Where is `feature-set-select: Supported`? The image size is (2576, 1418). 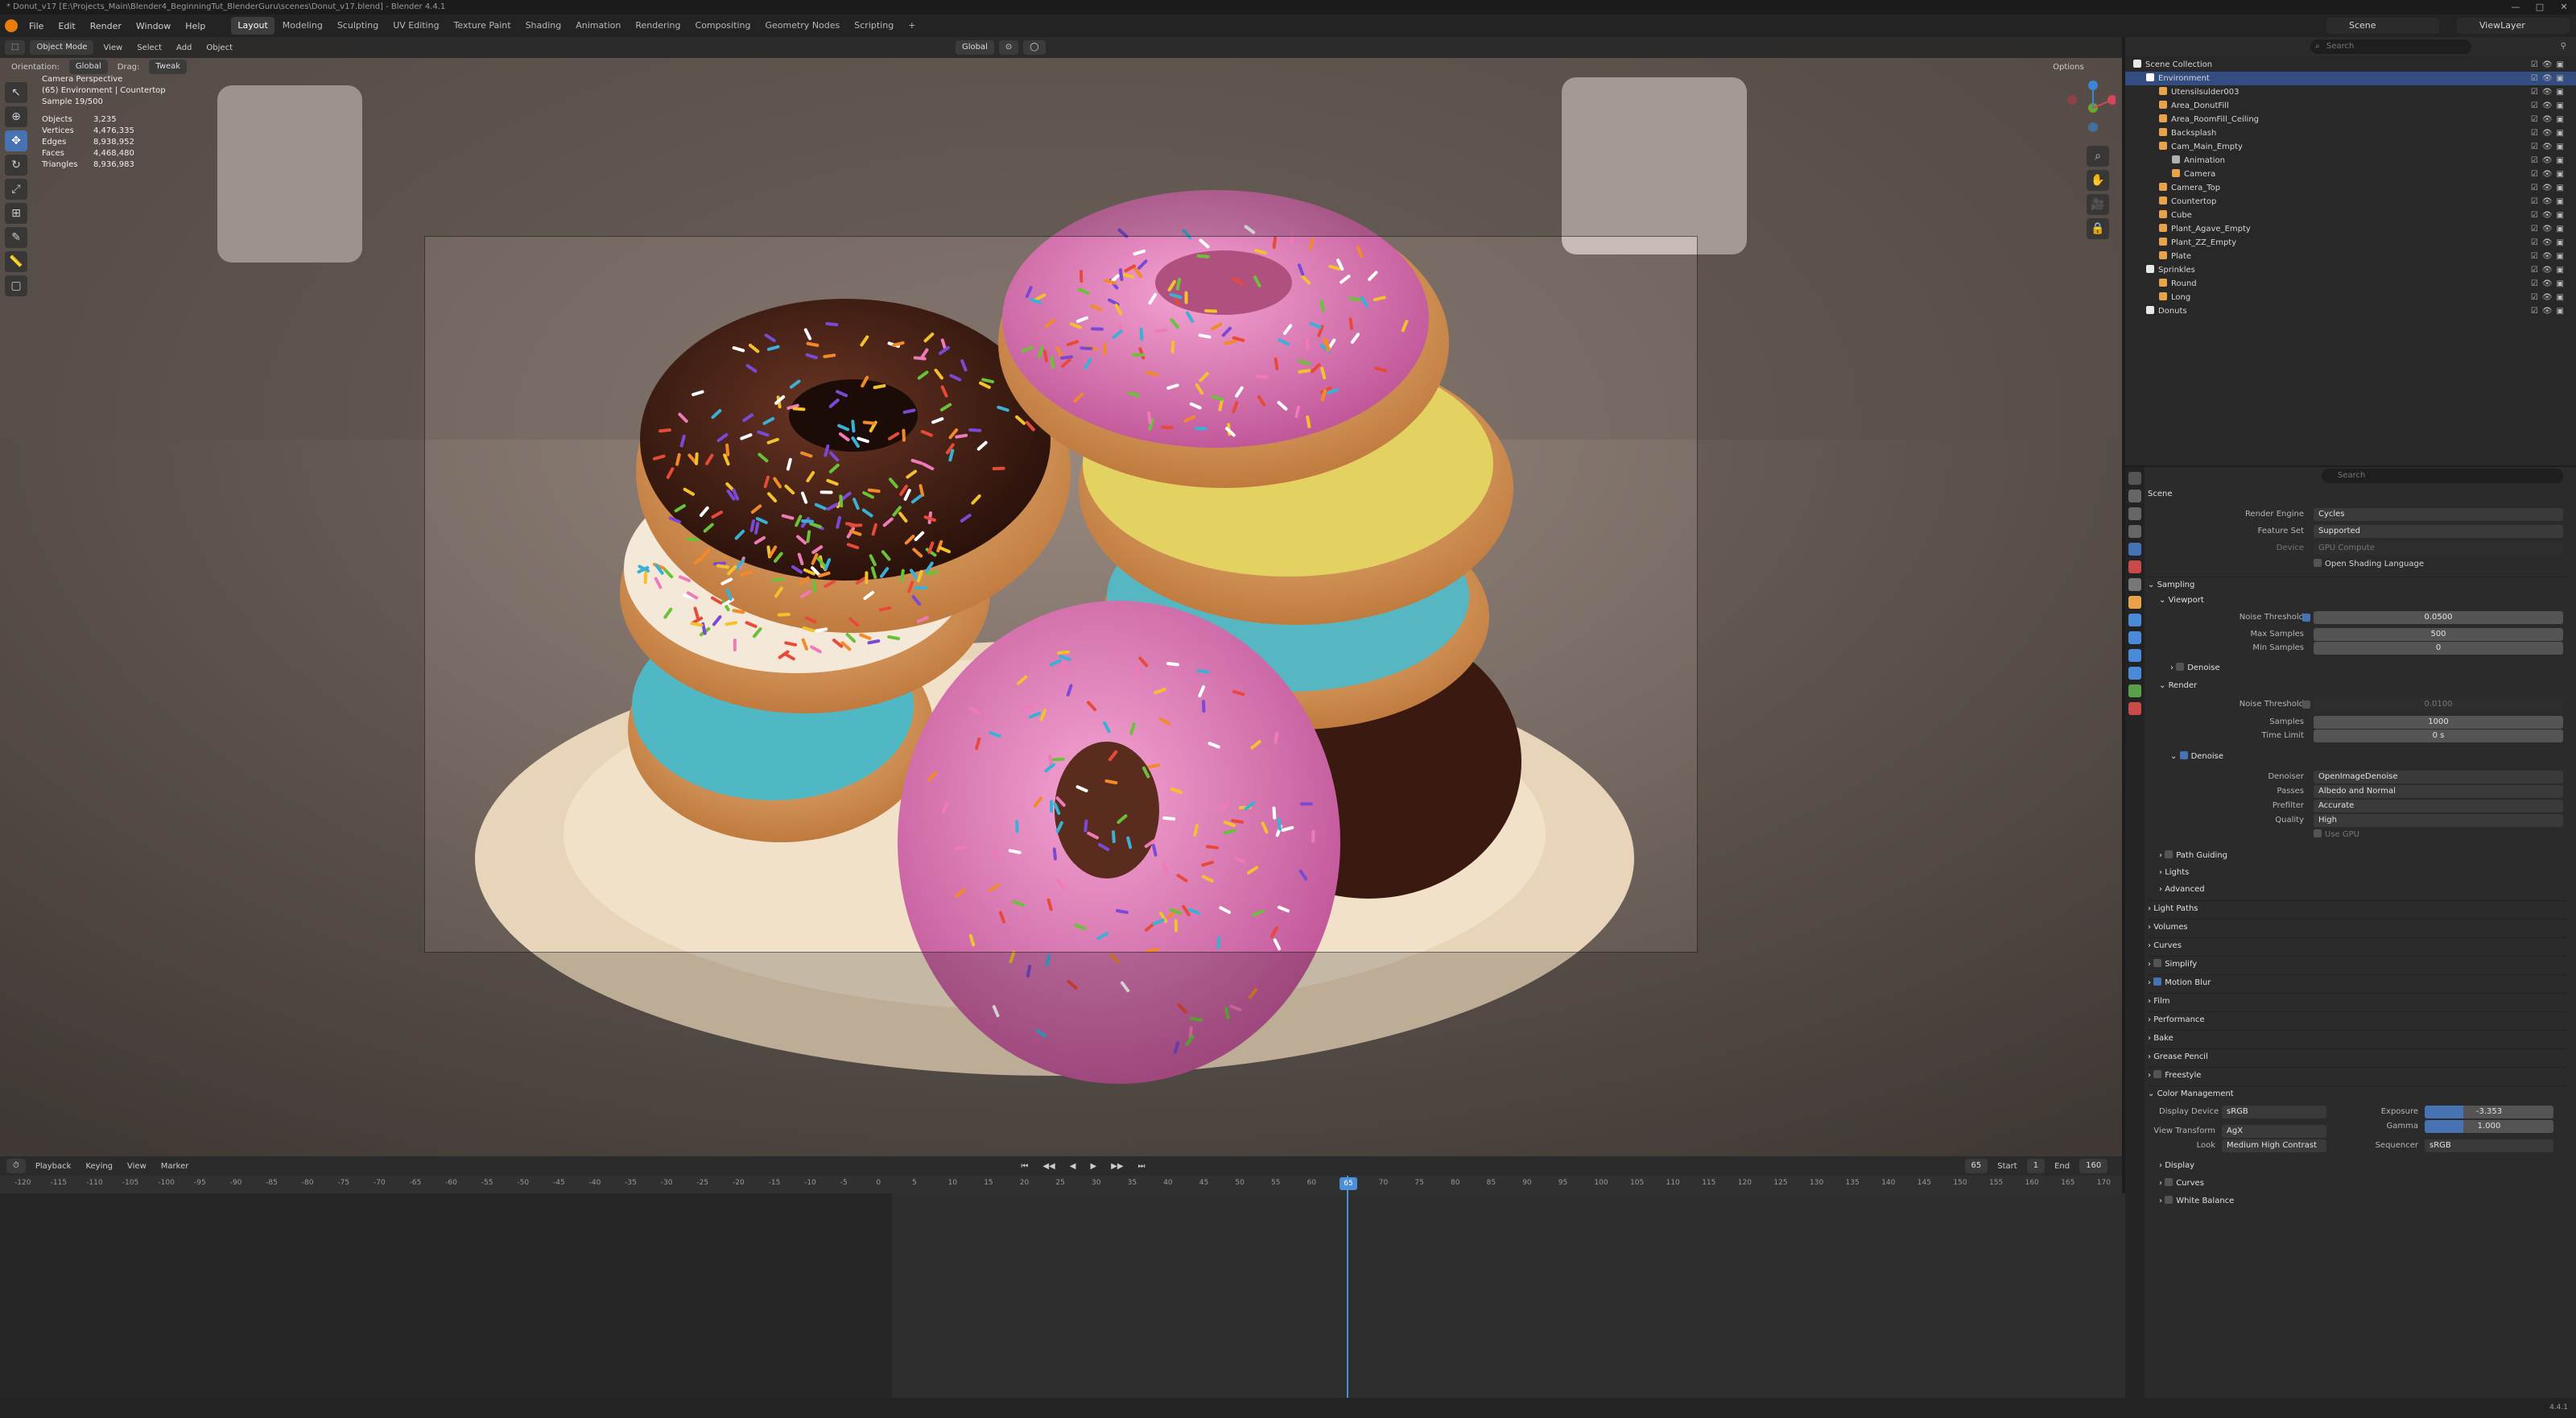 feature-set-select: Supported is located at coordinates (2438, 531).